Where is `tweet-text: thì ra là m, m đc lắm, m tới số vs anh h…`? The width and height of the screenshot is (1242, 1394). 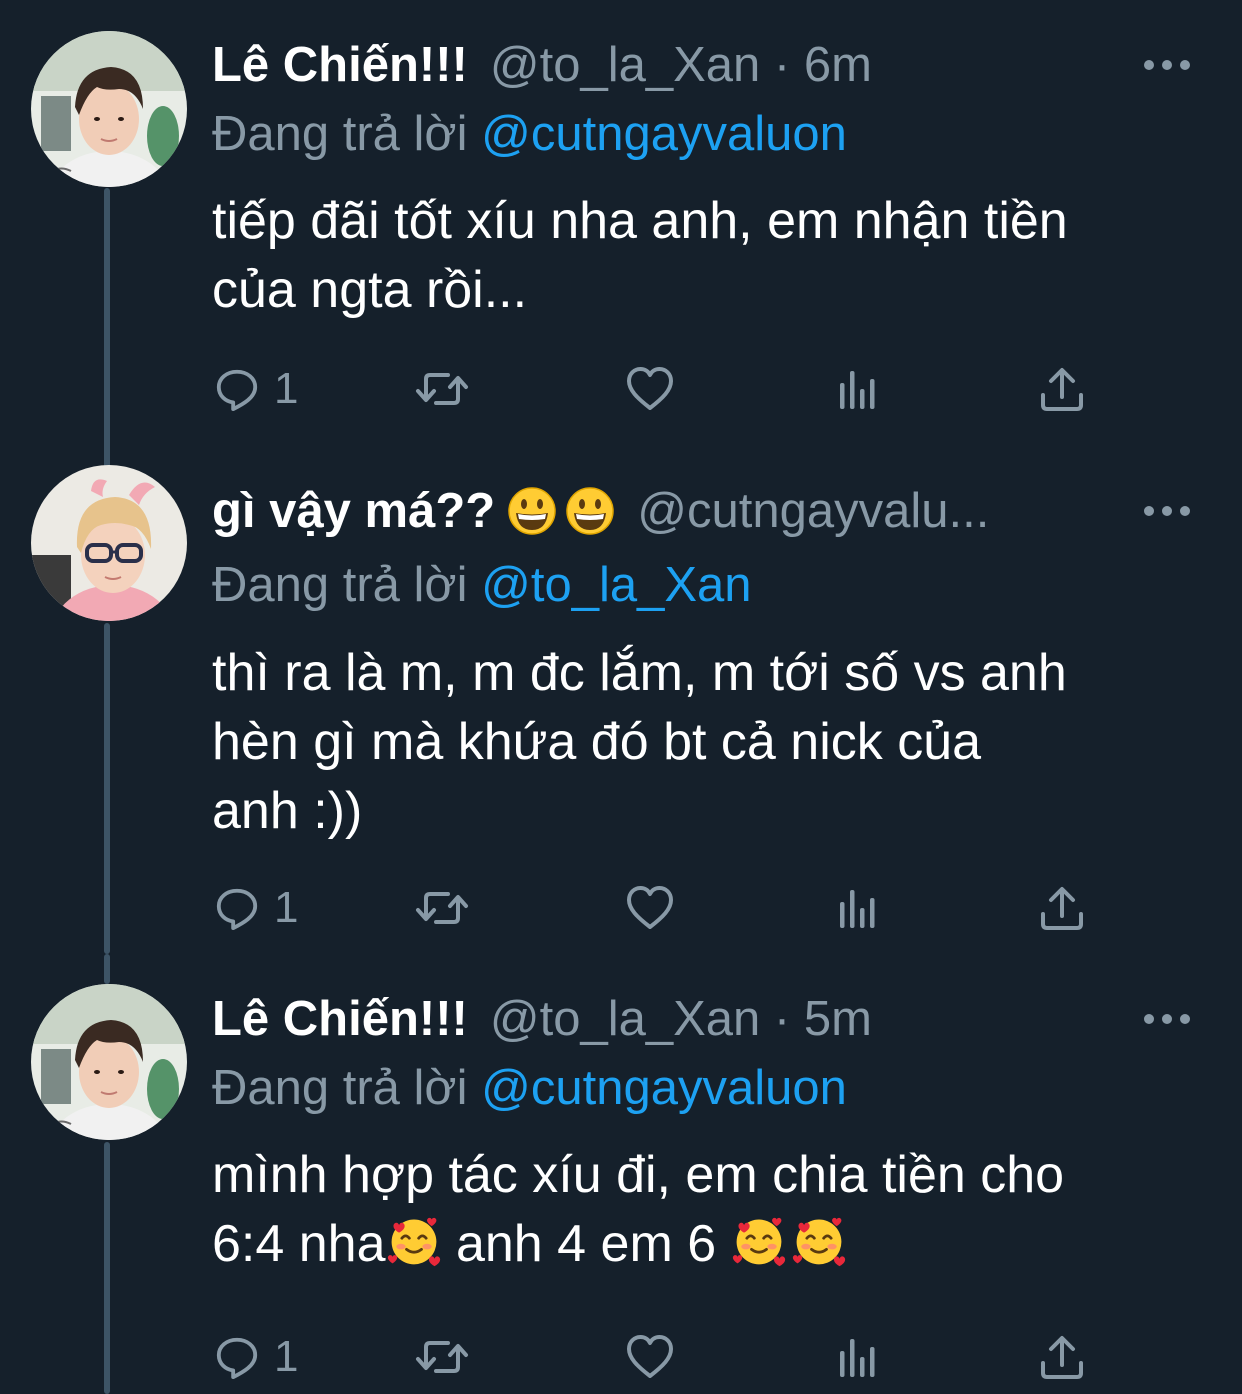
tweet-text: thì ra là m, m đc lắm, m tới số vs anh h… is located at coordinates (639, 742).